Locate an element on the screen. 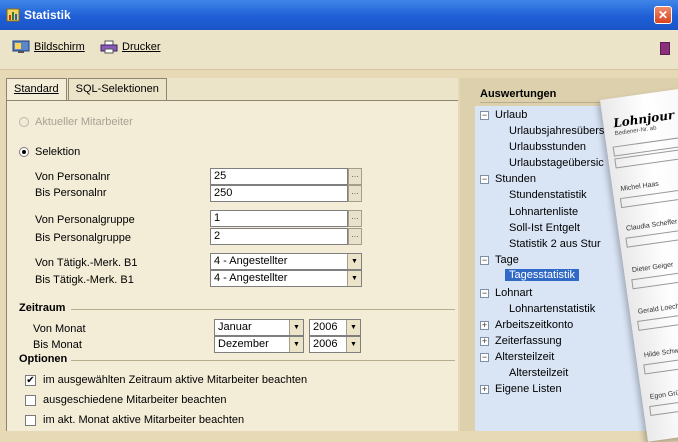 Image resolution: width=678 pixels, height=442 pixels. option-leavers-checkbox is located at coordinates (30, 400).